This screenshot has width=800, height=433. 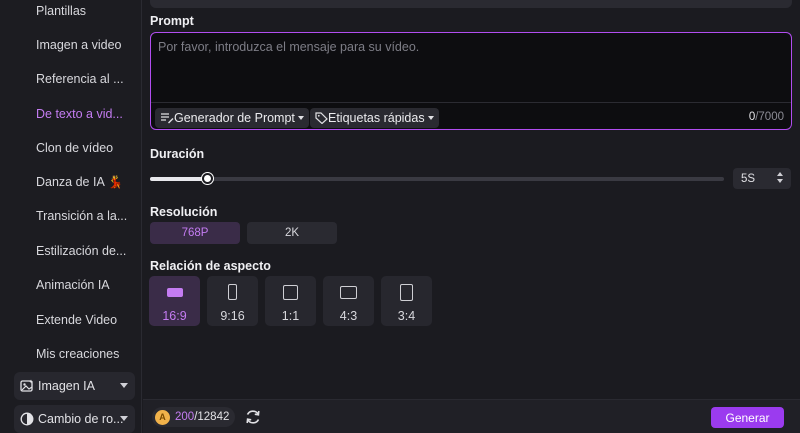 What do you see at coordinates (73, 285) in the screenshot?
I see `sidebar-item-animacion-ia: Animación IA` at bounding box center [73, 285].